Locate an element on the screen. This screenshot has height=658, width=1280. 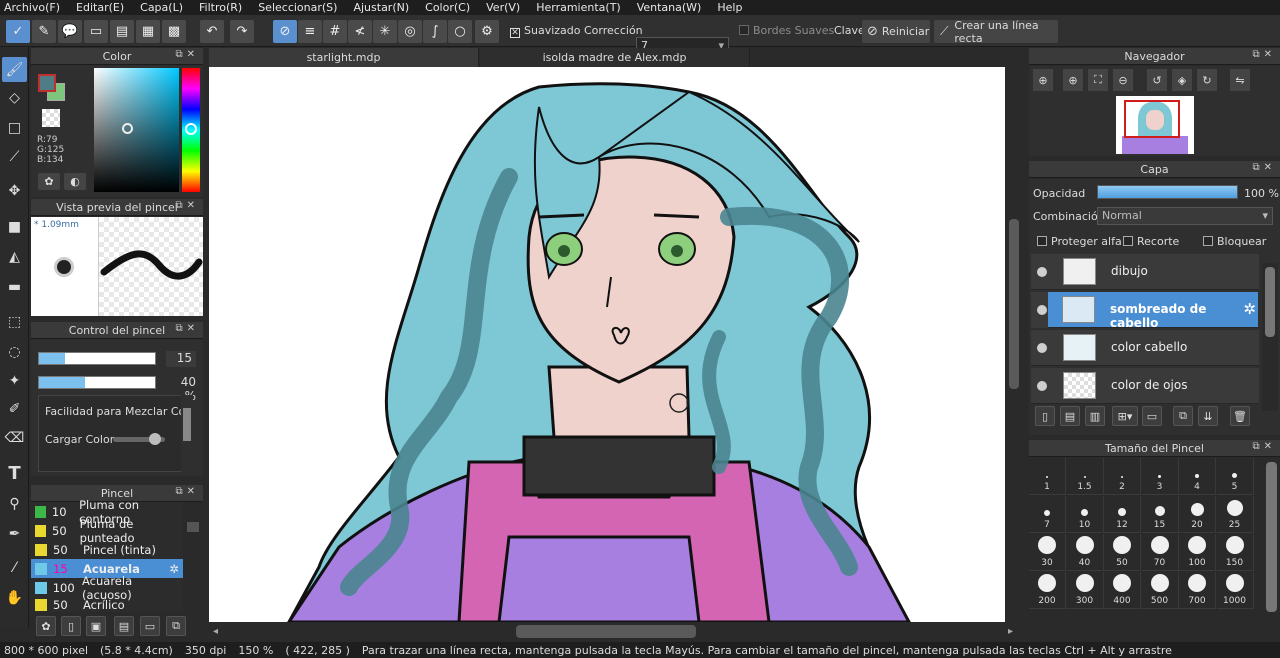
menu-seleccionar: Seleccionar(S) is located at coordinates (297, 7).